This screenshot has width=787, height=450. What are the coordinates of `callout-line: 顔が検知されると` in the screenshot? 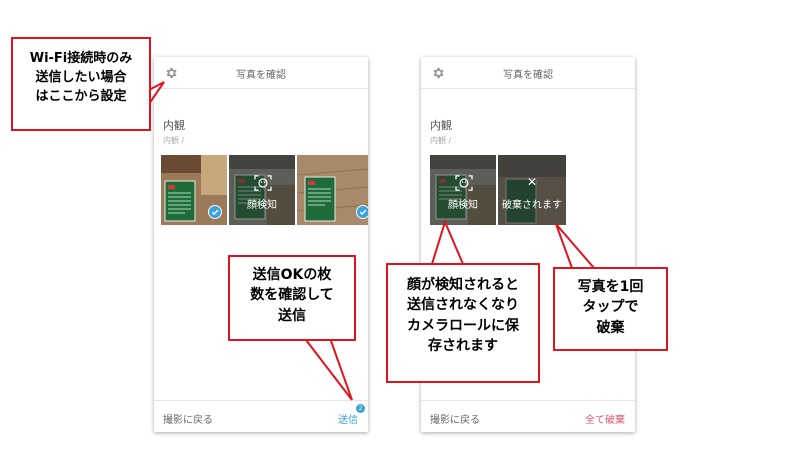 It's located at (463, 285).